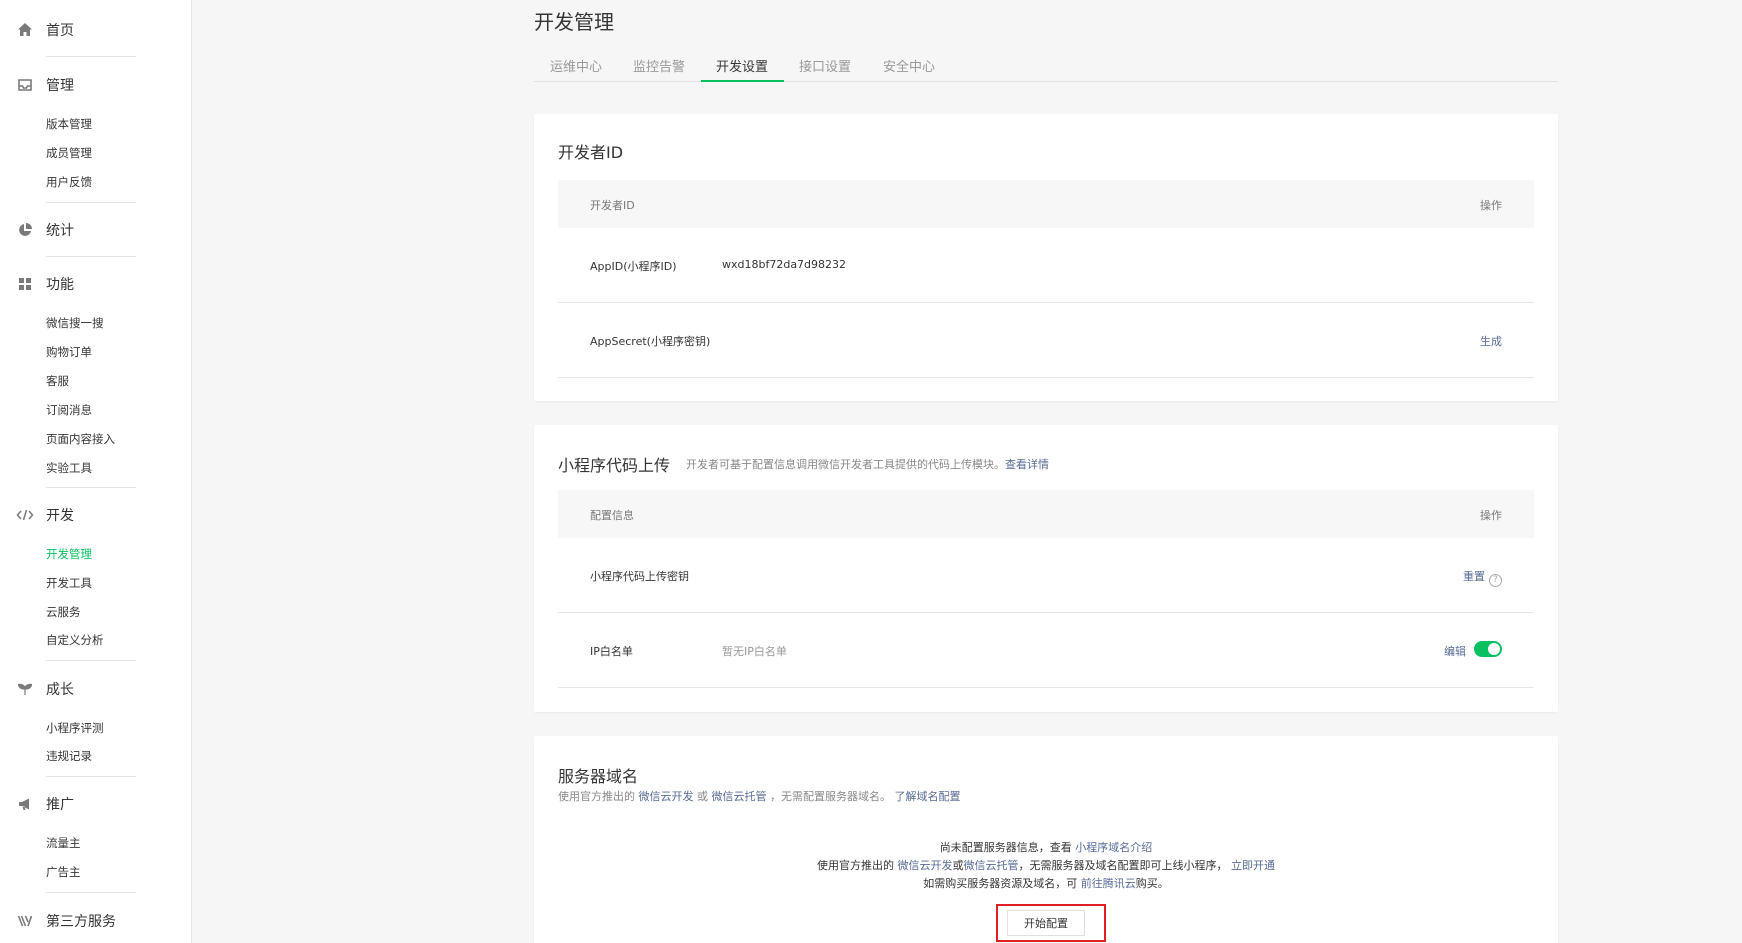  I want to click on sidebar-subitem-members: 成员管理, so click(69, 153).